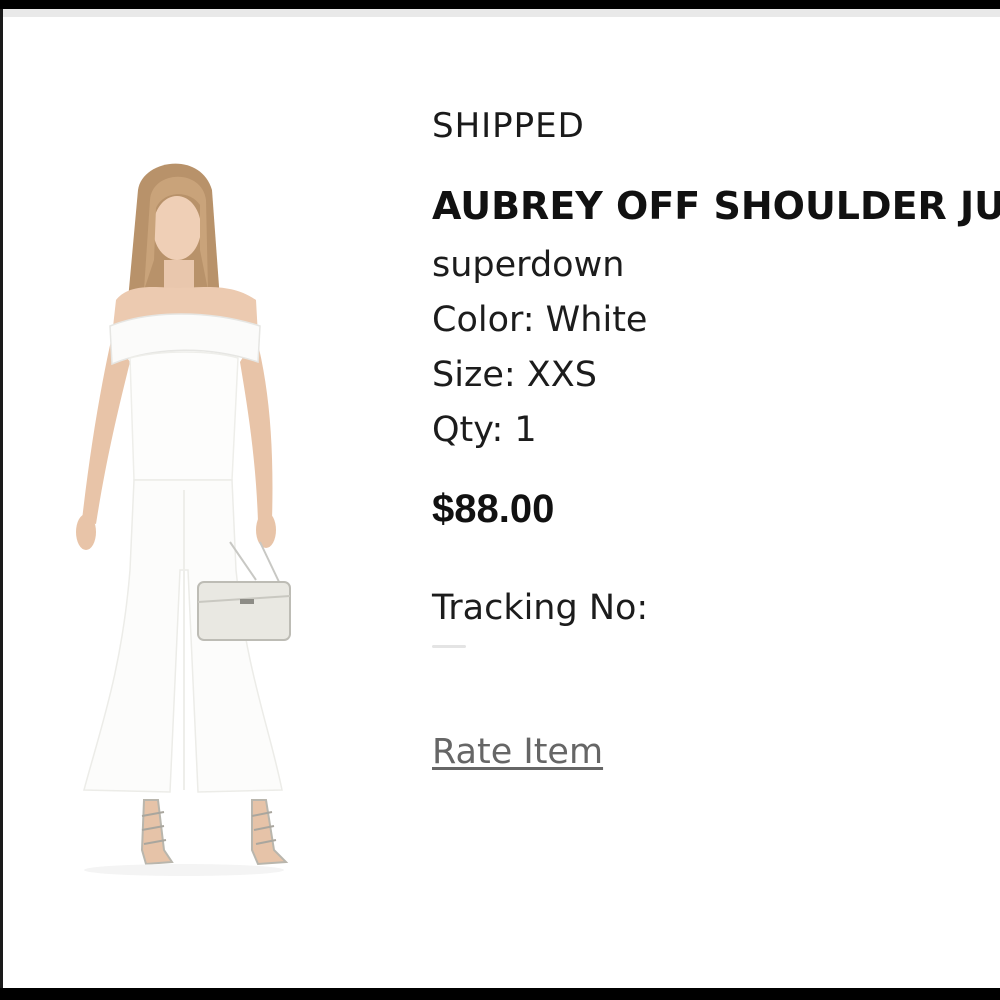 The height and width of the screenshot is (1000, 1000). I want to click on shipment-status: SHIPPED, so click(508, 126).